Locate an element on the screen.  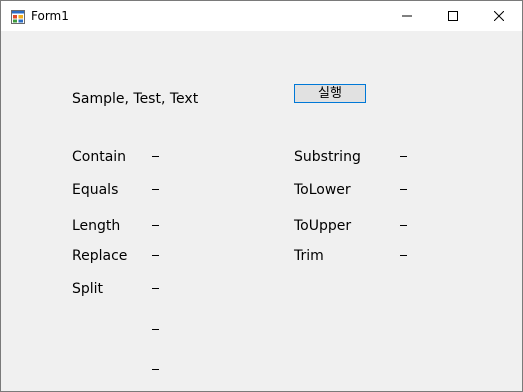
length-result is located at coordinates (155, 225).